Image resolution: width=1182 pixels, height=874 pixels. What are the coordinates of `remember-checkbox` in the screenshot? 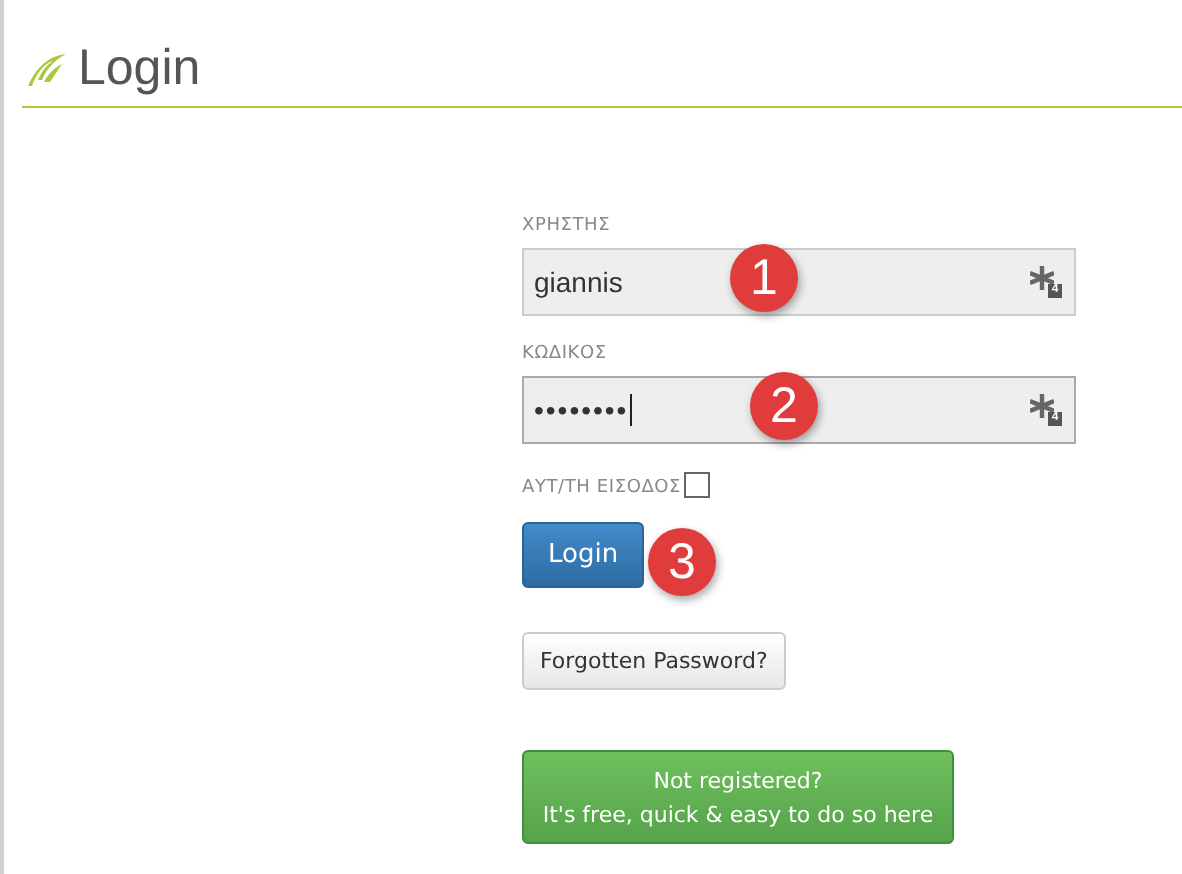 It's located at (696, 485).